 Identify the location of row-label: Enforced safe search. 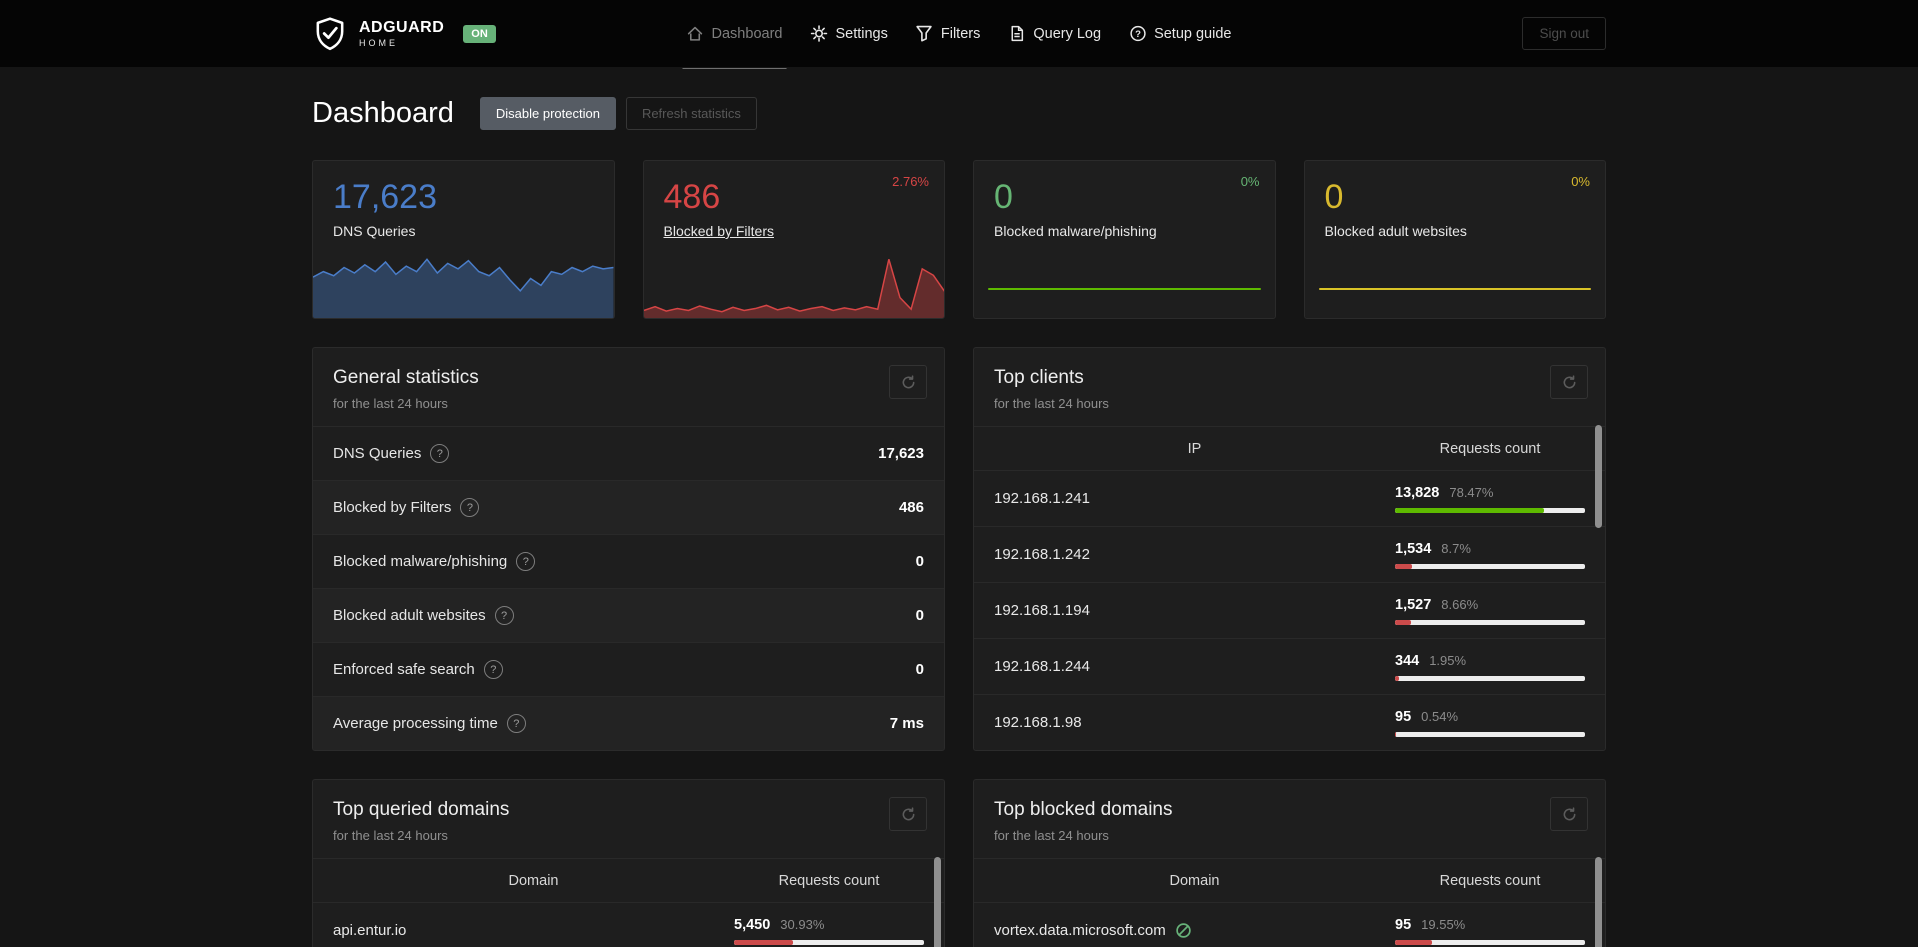
(404, 669).